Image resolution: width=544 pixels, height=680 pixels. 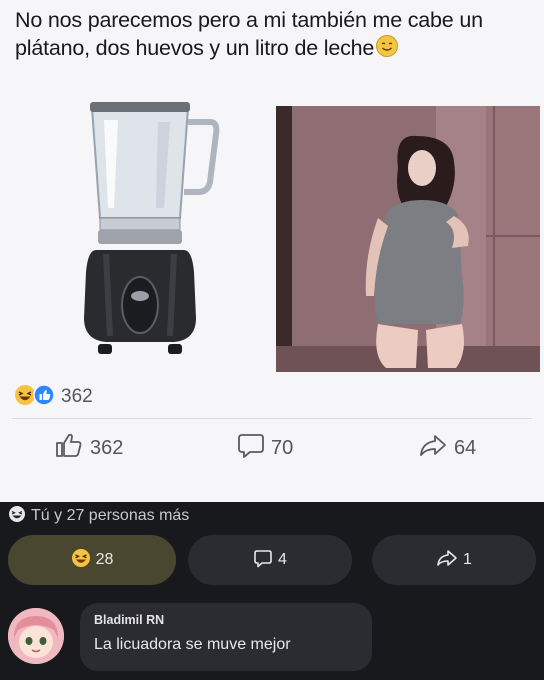 What do you see at coordinates (192, 644) in the screenshot?
I see `comment-text: La licuadora se muve mejor` at bounding box center [192, 644].